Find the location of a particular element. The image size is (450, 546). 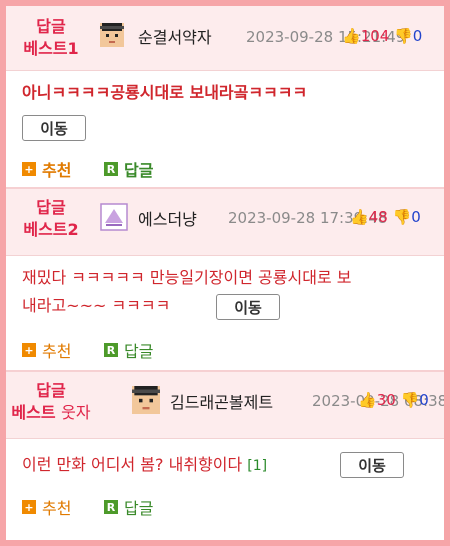

reply-text-content: 아니ㅋㅋㅋㅋ공룡시대로 보내라곸ㅋㅋㅋㅋ is located at coordinates (165, 92).